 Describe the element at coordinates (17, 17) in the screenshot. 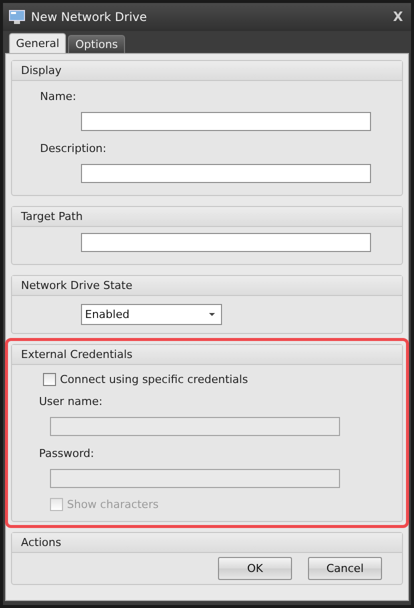

I see `monitor-icon` at that location.